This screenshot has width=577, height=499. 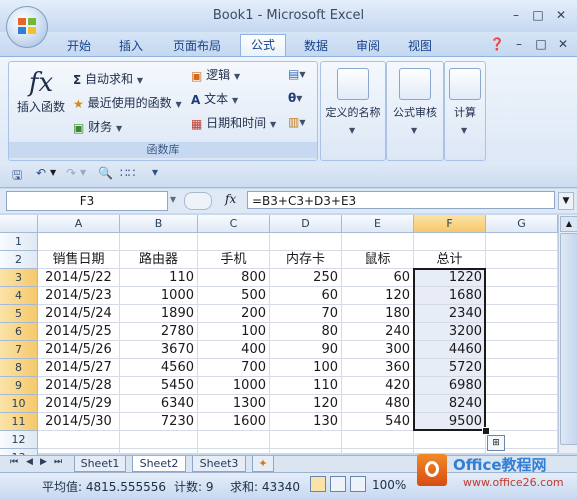 What do you see at coordinates (566, 201) in the screenshot?
I see `expand-formula-bar-icon: ▼` at bounding box center [566, 201].